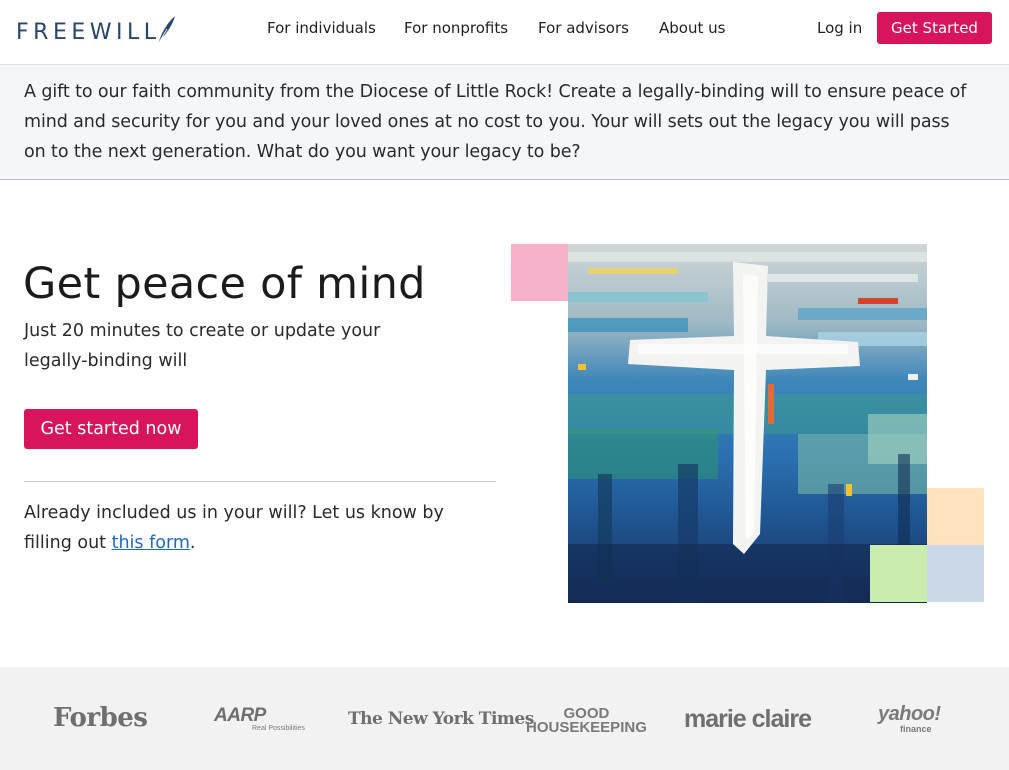 Image resolution: width=1009 pixels, height=770 pixels. What do you see at coordinates (916, 729) in the screenshot?
I see `yahoo-finance-sub: finance` at bounding box center [916, 729].